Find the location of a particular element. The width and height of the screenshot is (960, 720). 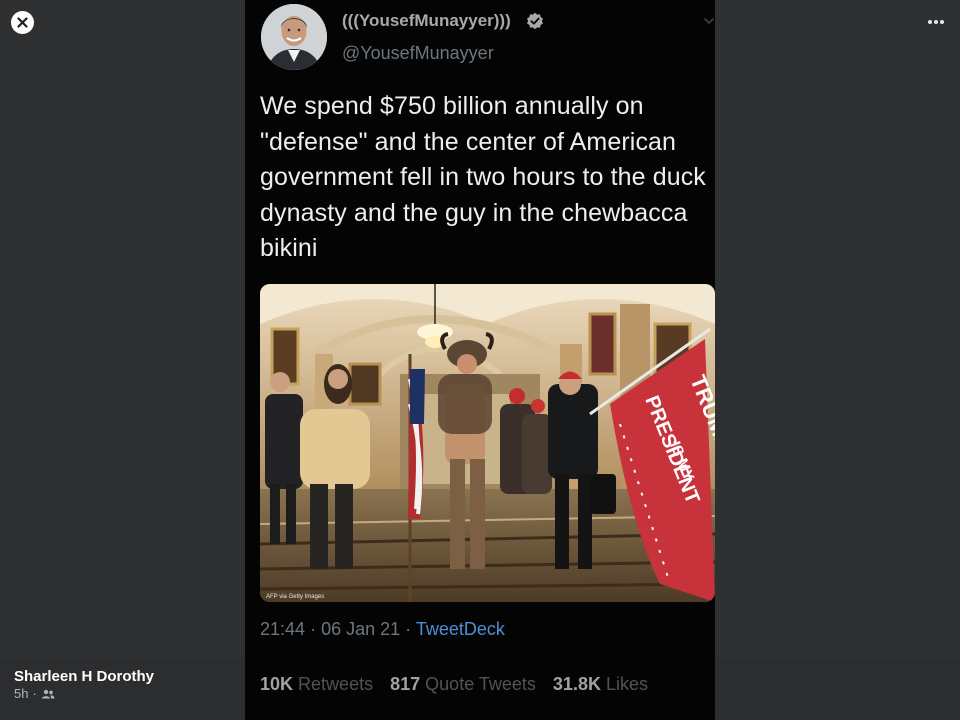

photo-credit: AFP via Getty Images is located at coordinates (295, 597).